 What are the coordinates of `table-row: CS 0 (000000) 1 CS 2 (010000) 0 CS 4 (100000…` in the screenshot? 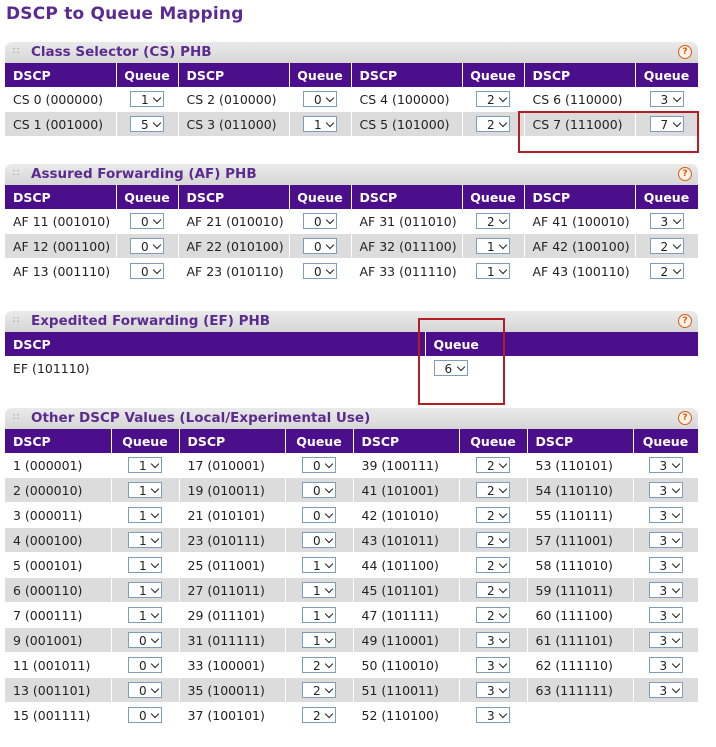 It's located at (352, 99).